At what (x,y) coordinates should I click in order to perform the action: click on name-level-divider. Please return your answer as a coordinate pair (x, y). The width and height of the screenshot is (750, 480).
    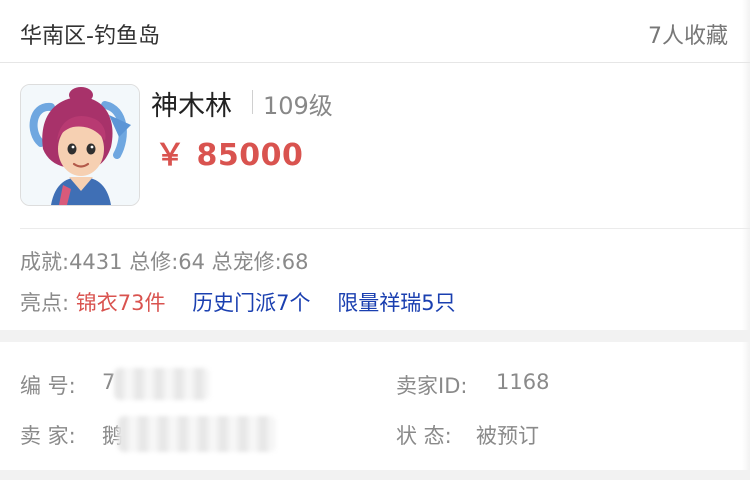
    Looking at the image, I should click on (252, 102).